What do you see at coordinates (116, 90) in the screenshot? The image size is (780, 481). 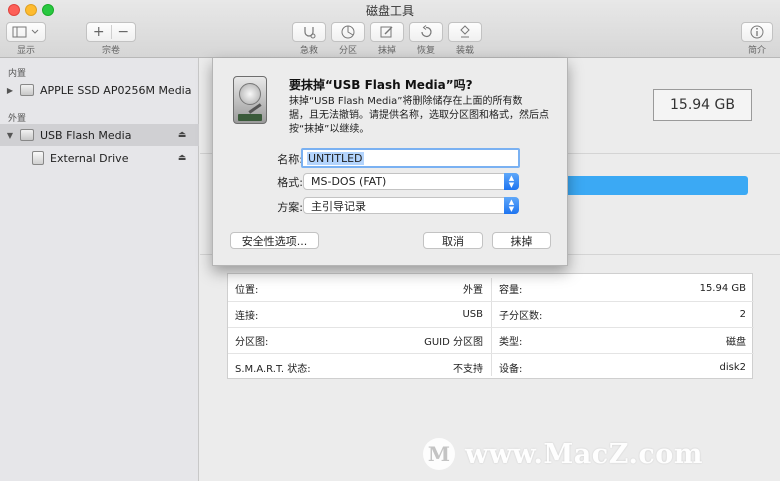 I see `sidebar-item-label: APPLE SSD AP0256M Media` at bounding box center [116, 90].